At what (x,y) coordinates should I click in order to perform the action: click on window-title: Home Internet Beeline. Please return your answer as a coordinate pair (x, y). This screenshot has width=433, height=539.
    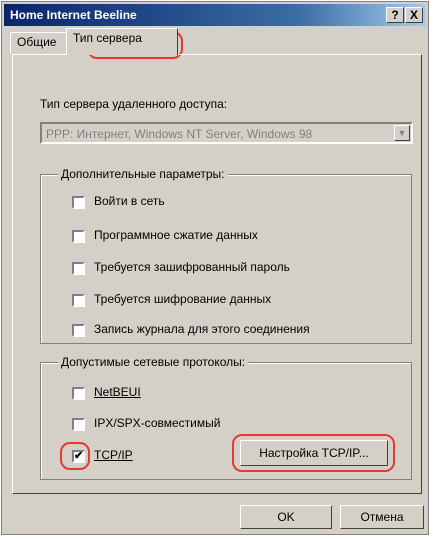
    Looking at the image, I should click on (73, 15).